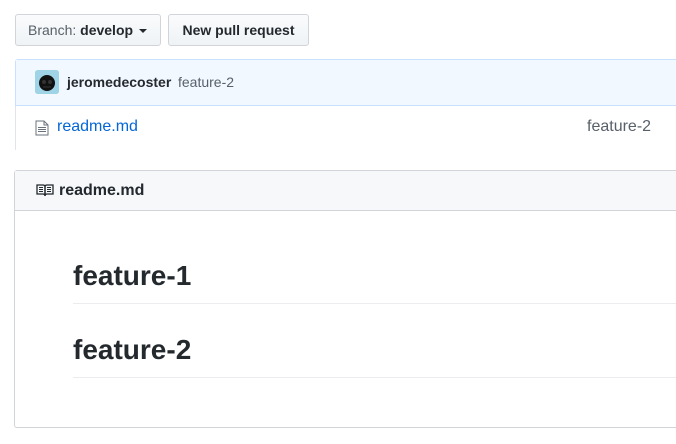 The height and width of the screenshot is (444, 676). Describe the element at coordinates (238, 30) in the screenshot. I see `new-pull-request-button: New pull request` at that location.